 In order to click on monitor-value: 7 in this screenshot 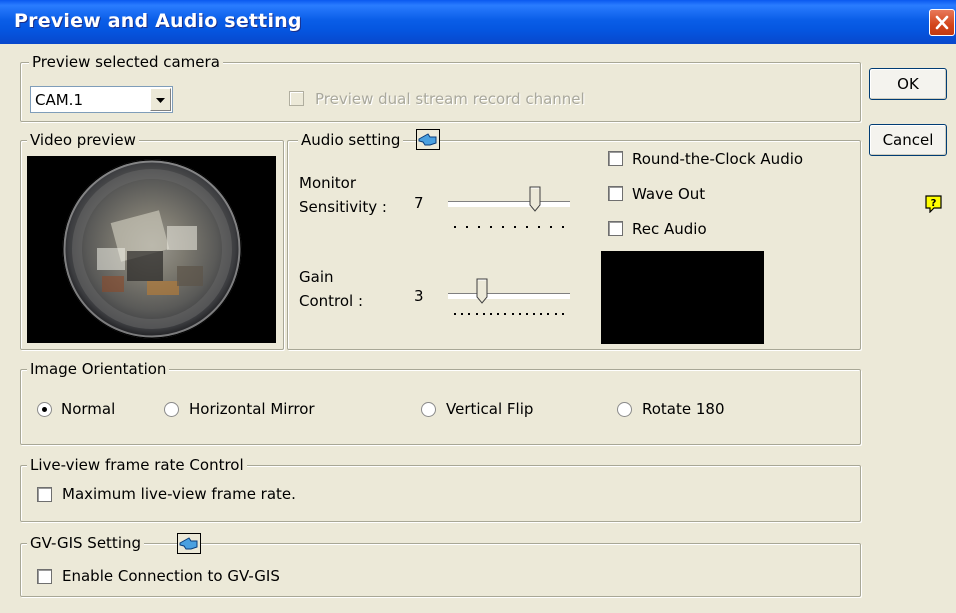, I will do `click(419, 203)`.